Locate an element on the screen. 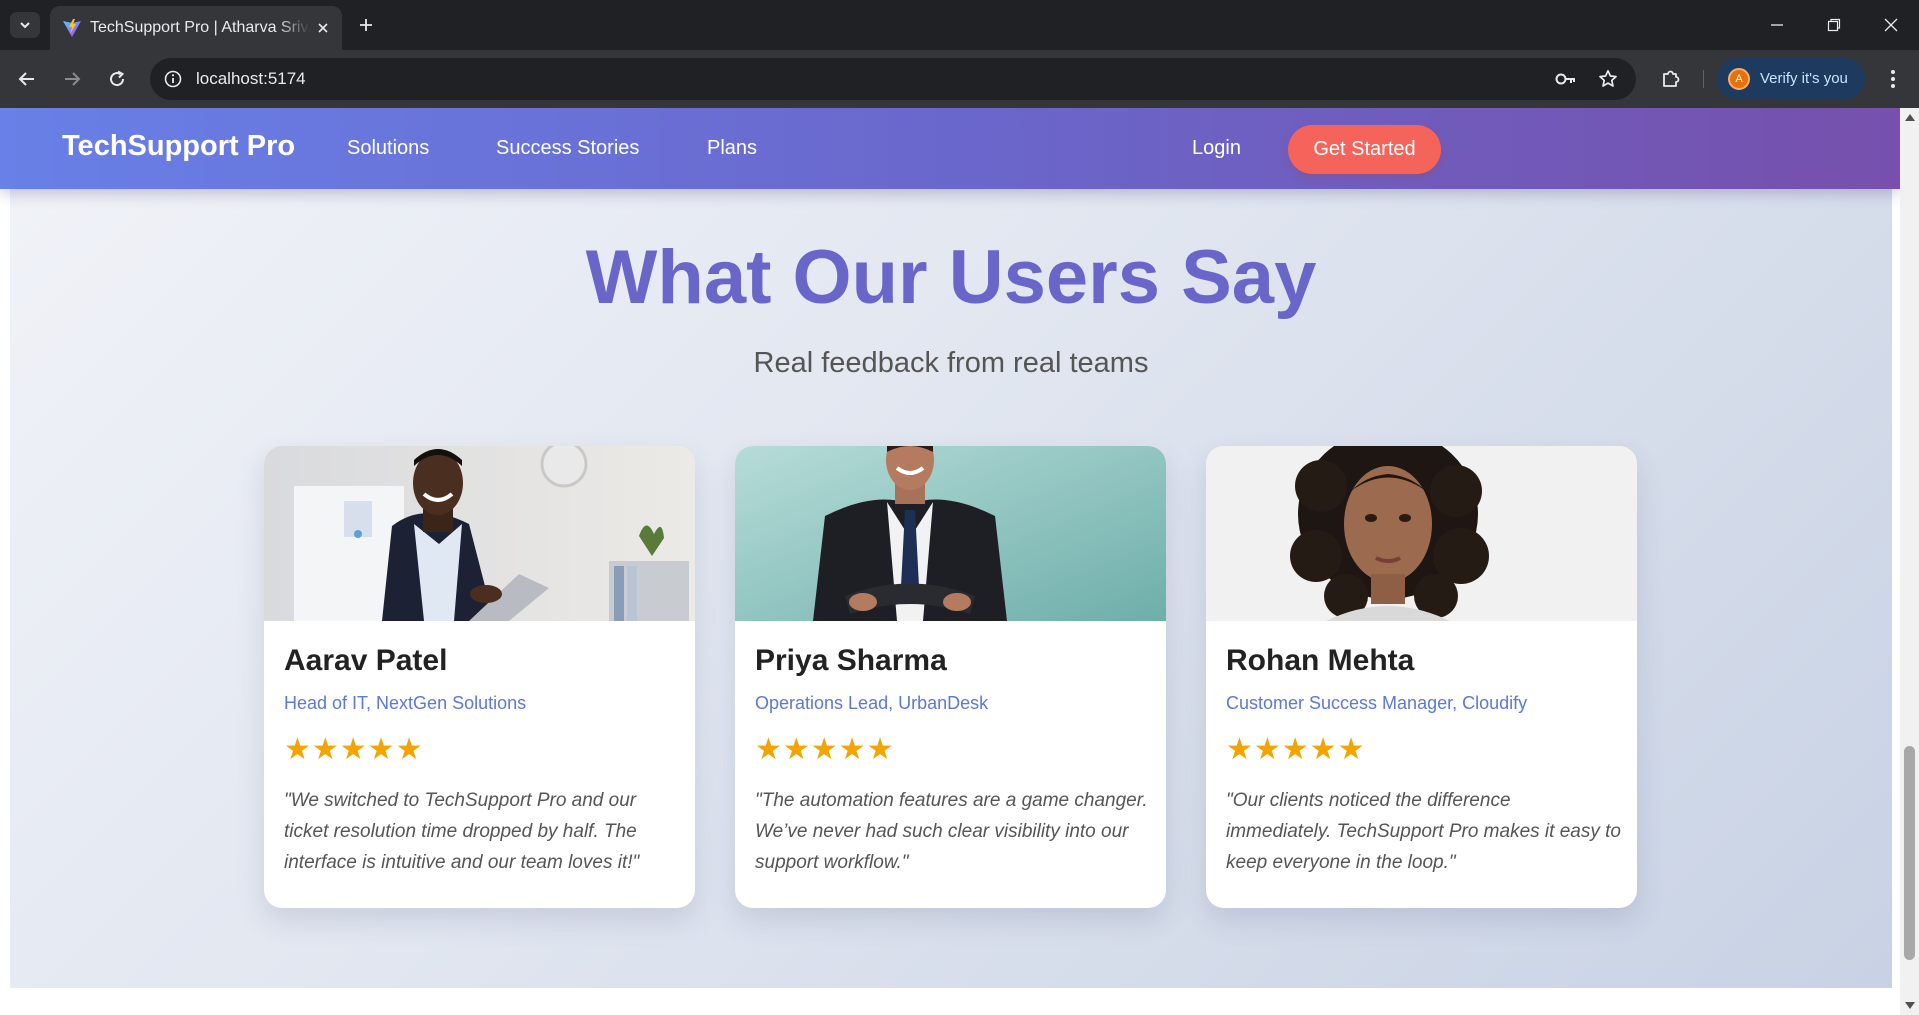  extensions-button is located at coordinates (1671, 79).